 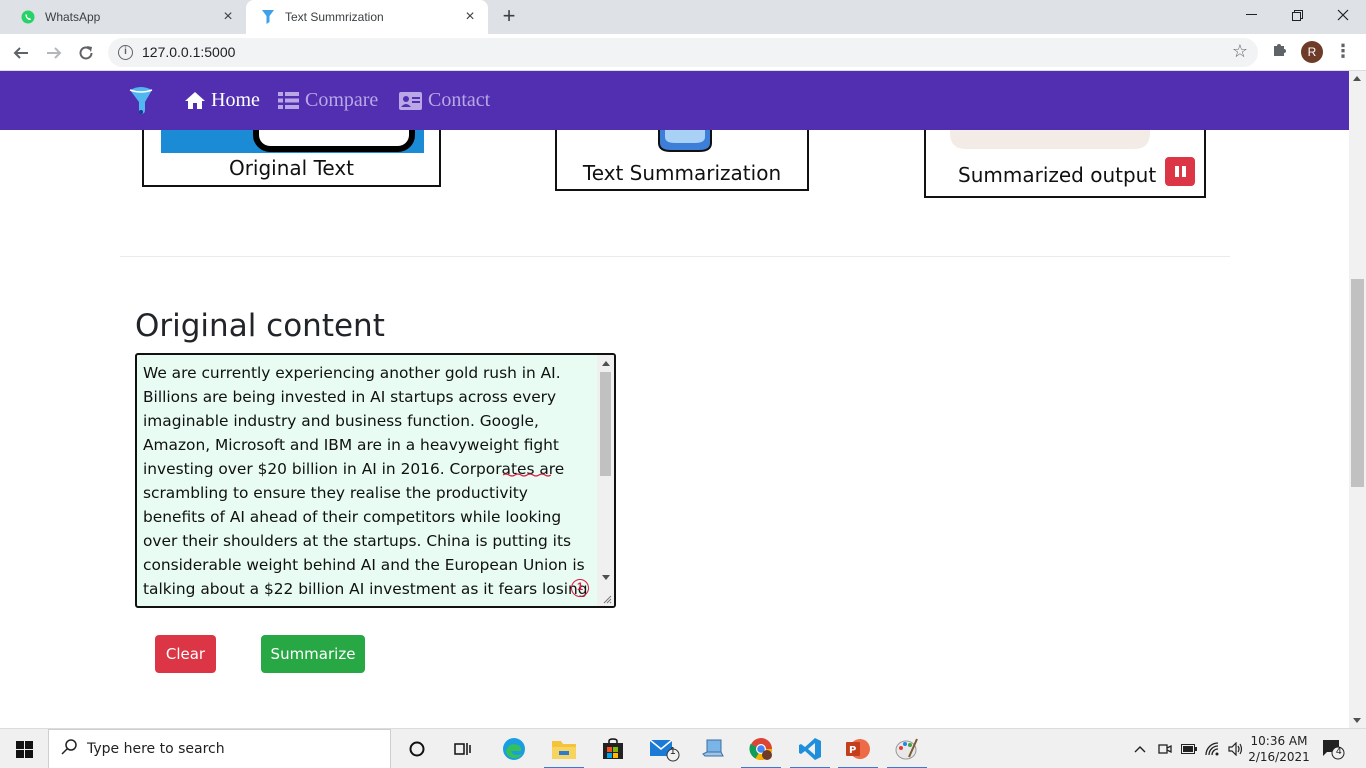 What do you see at coordinates (417, 749) in the screenshot?
I see `cortana-icon` at bounding box center [417, 749].